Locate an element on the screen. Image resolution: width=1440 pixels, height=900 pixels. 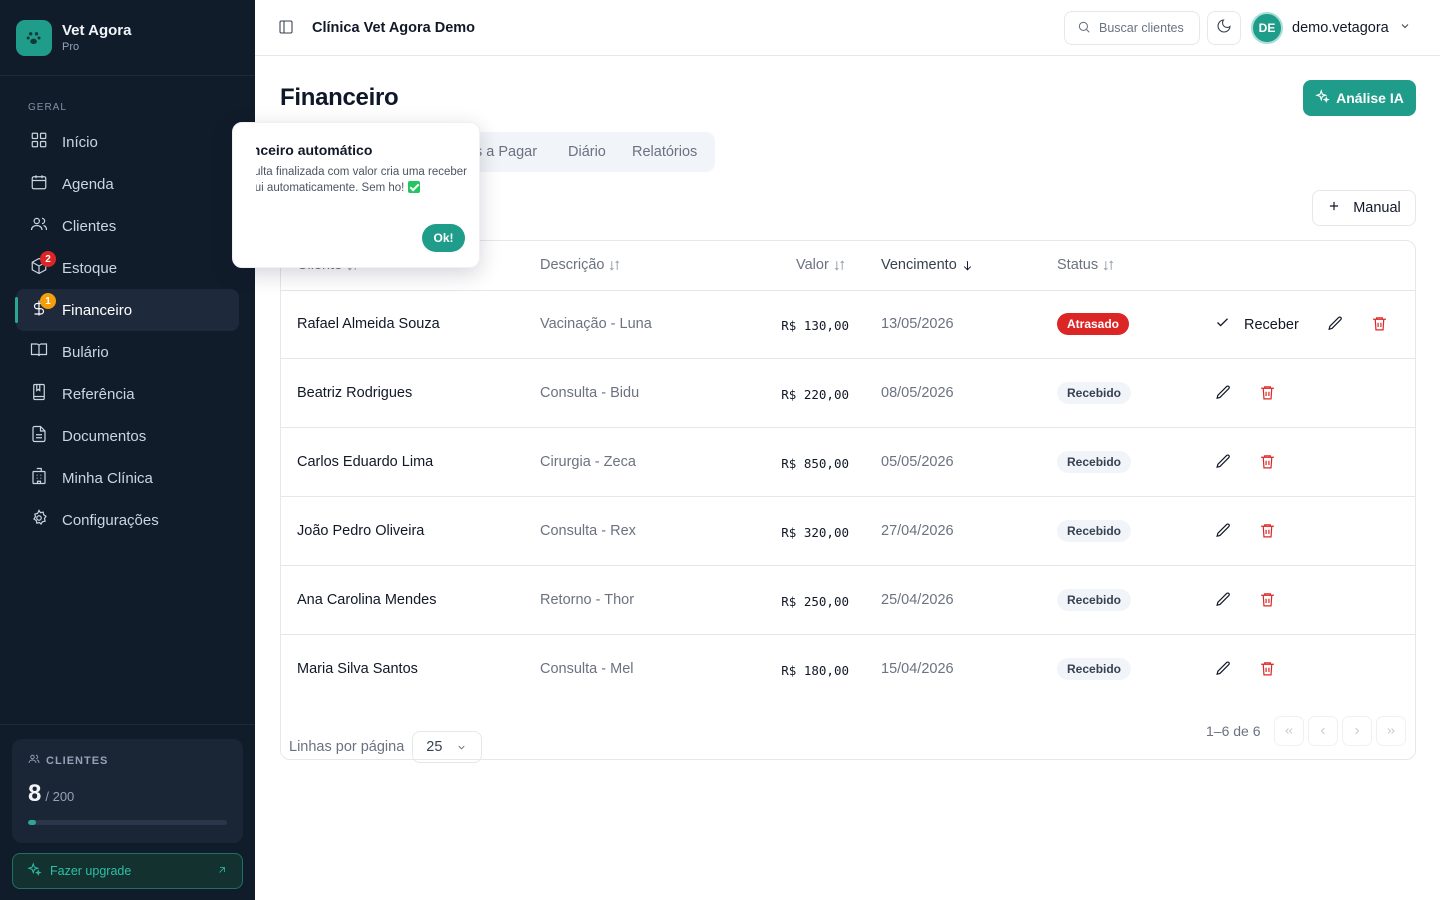
cell-due-date: 25/04/2026 is located at coordinates (917, 600).